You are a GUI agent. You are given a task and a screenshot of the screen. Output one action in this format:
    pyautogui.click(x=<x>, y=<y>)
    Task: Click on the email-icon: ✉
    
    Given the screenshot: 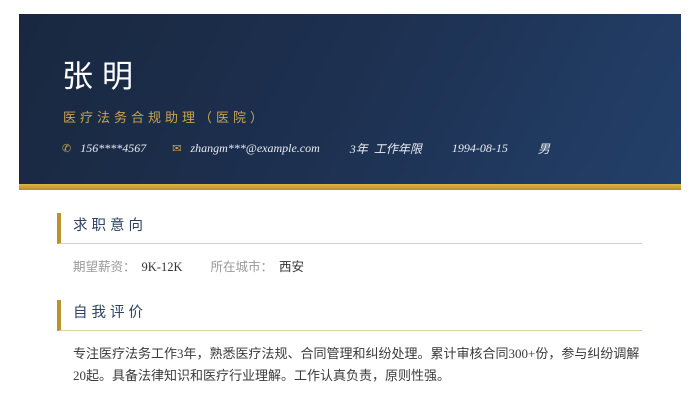 What is the action you would take?
    pyautogui.click(x=177, y=148)
    